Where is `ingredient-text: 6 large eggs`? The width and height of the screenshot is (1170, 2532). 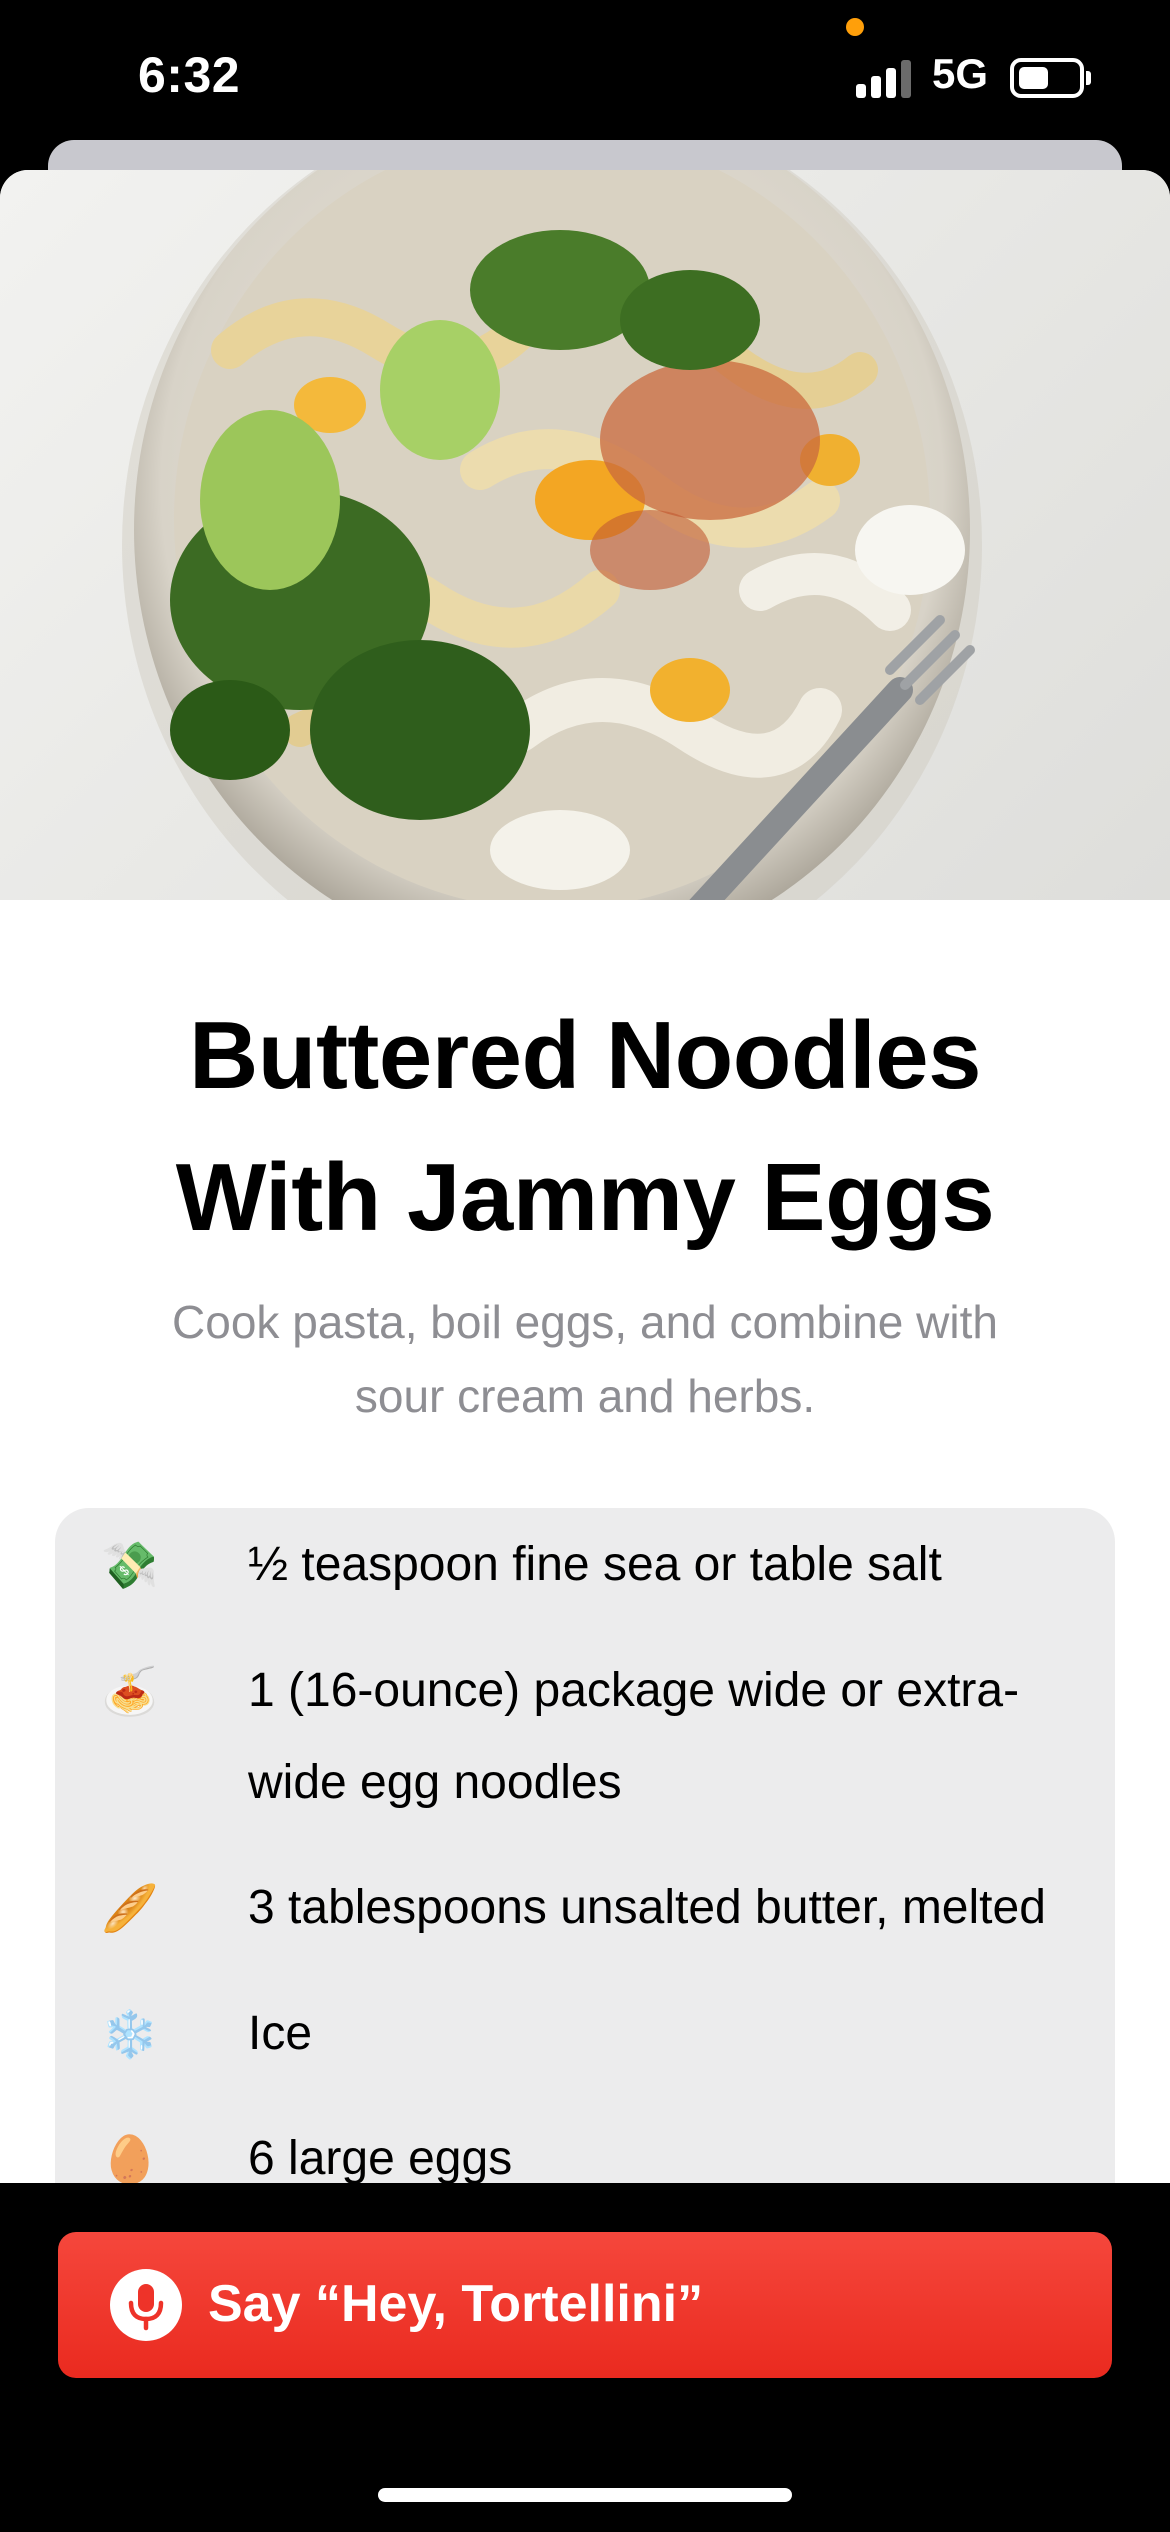 ingredient-text: 6 large eggs is located at coordinates (380, 2158).